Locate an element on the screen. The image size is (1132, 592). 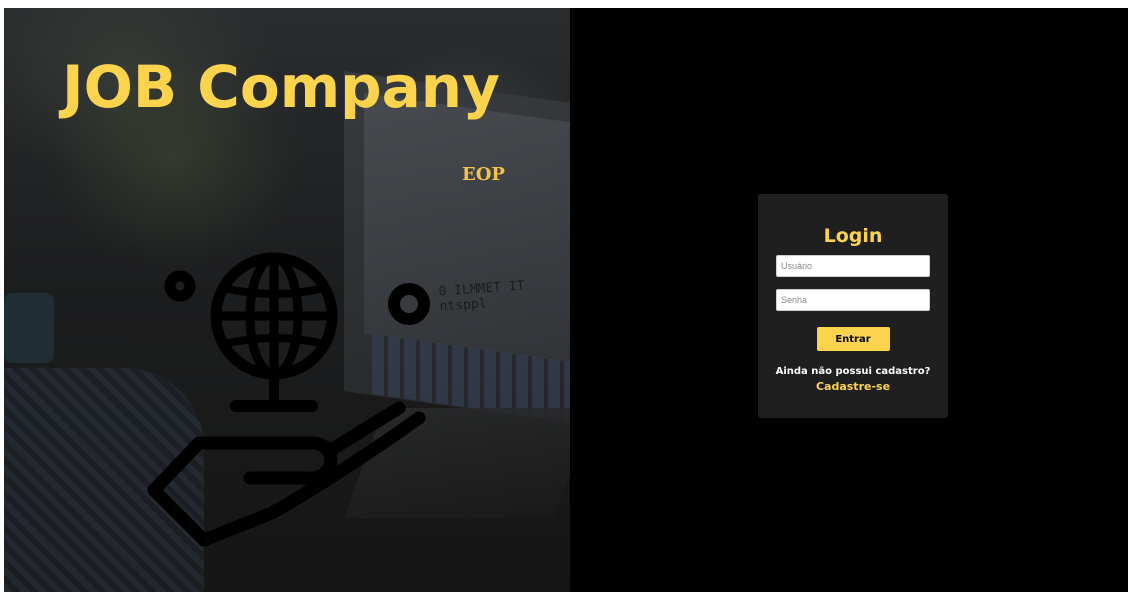
no-account-text: Ainda não possui cadastro? is located at coordinates (853, 371).